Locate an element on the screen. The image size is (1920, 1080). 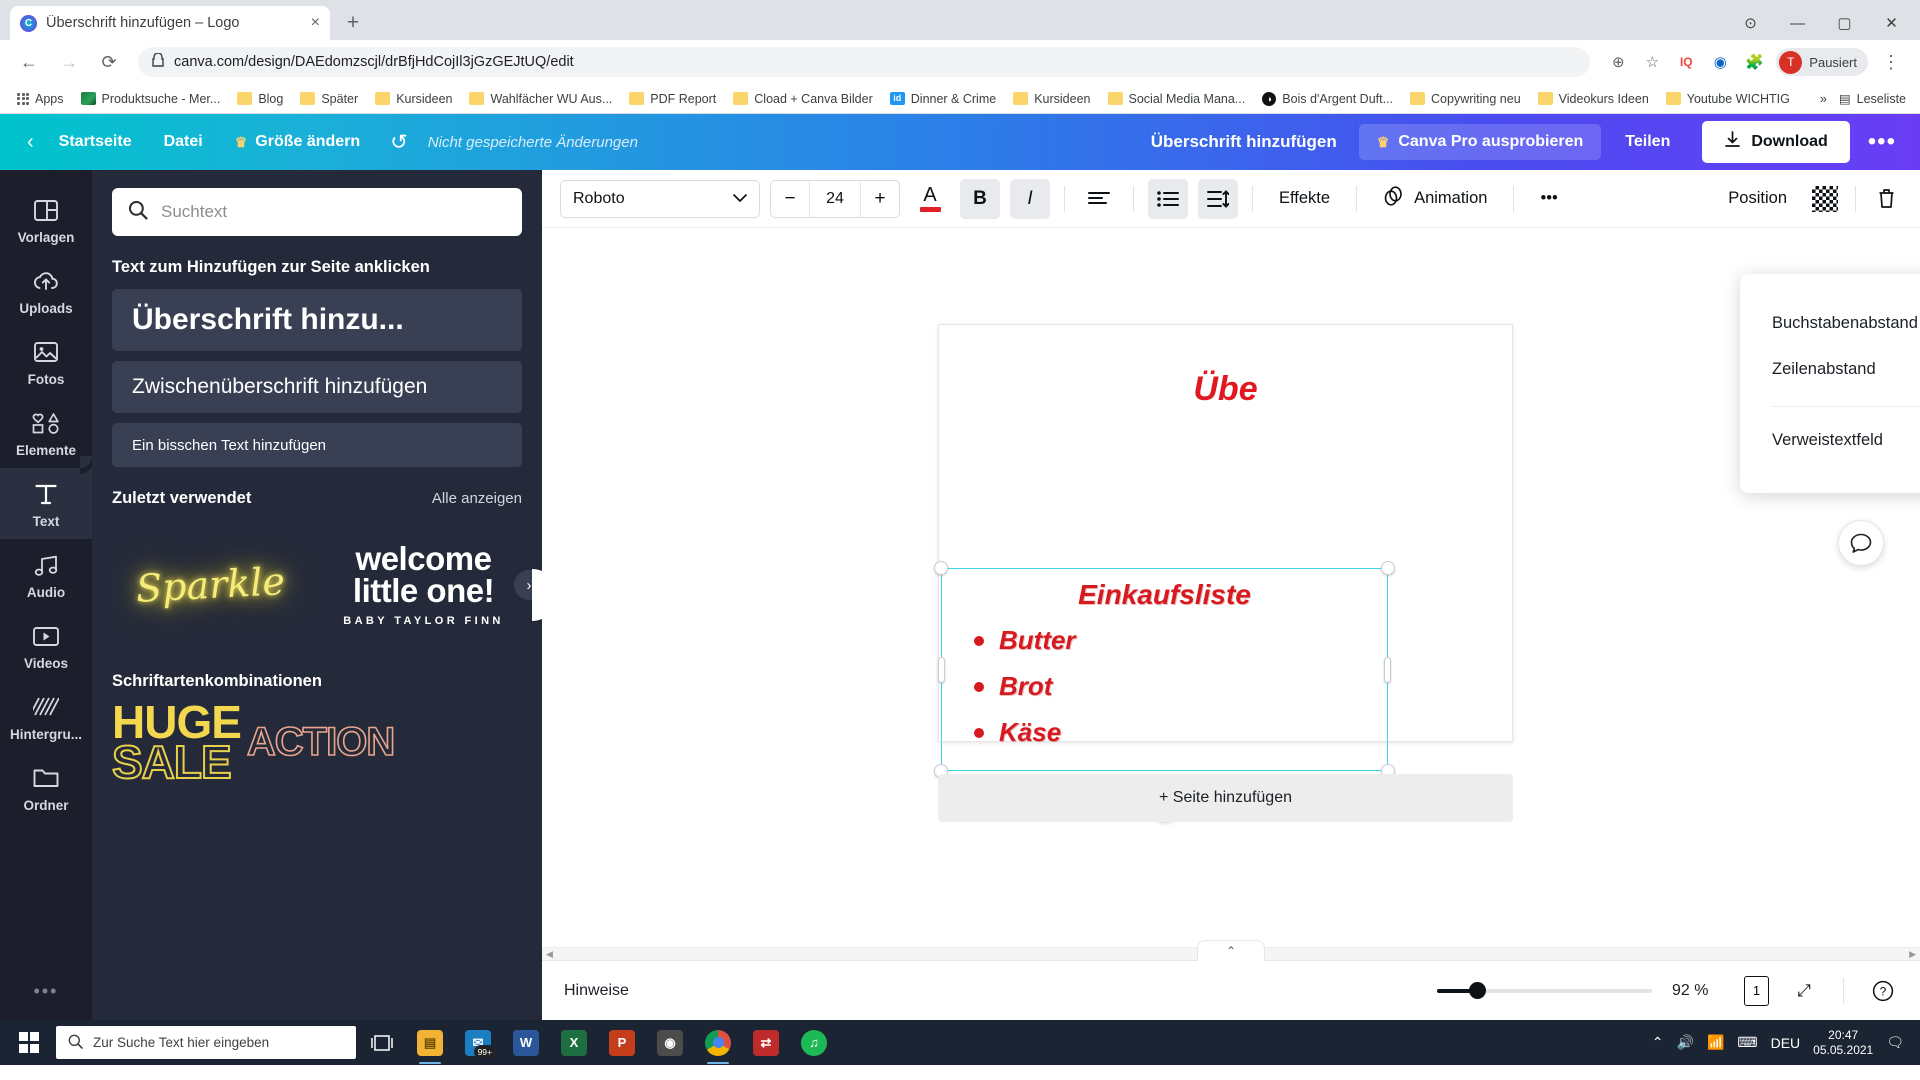
help-question-icon: ? is located at coordinates (1883, 991).